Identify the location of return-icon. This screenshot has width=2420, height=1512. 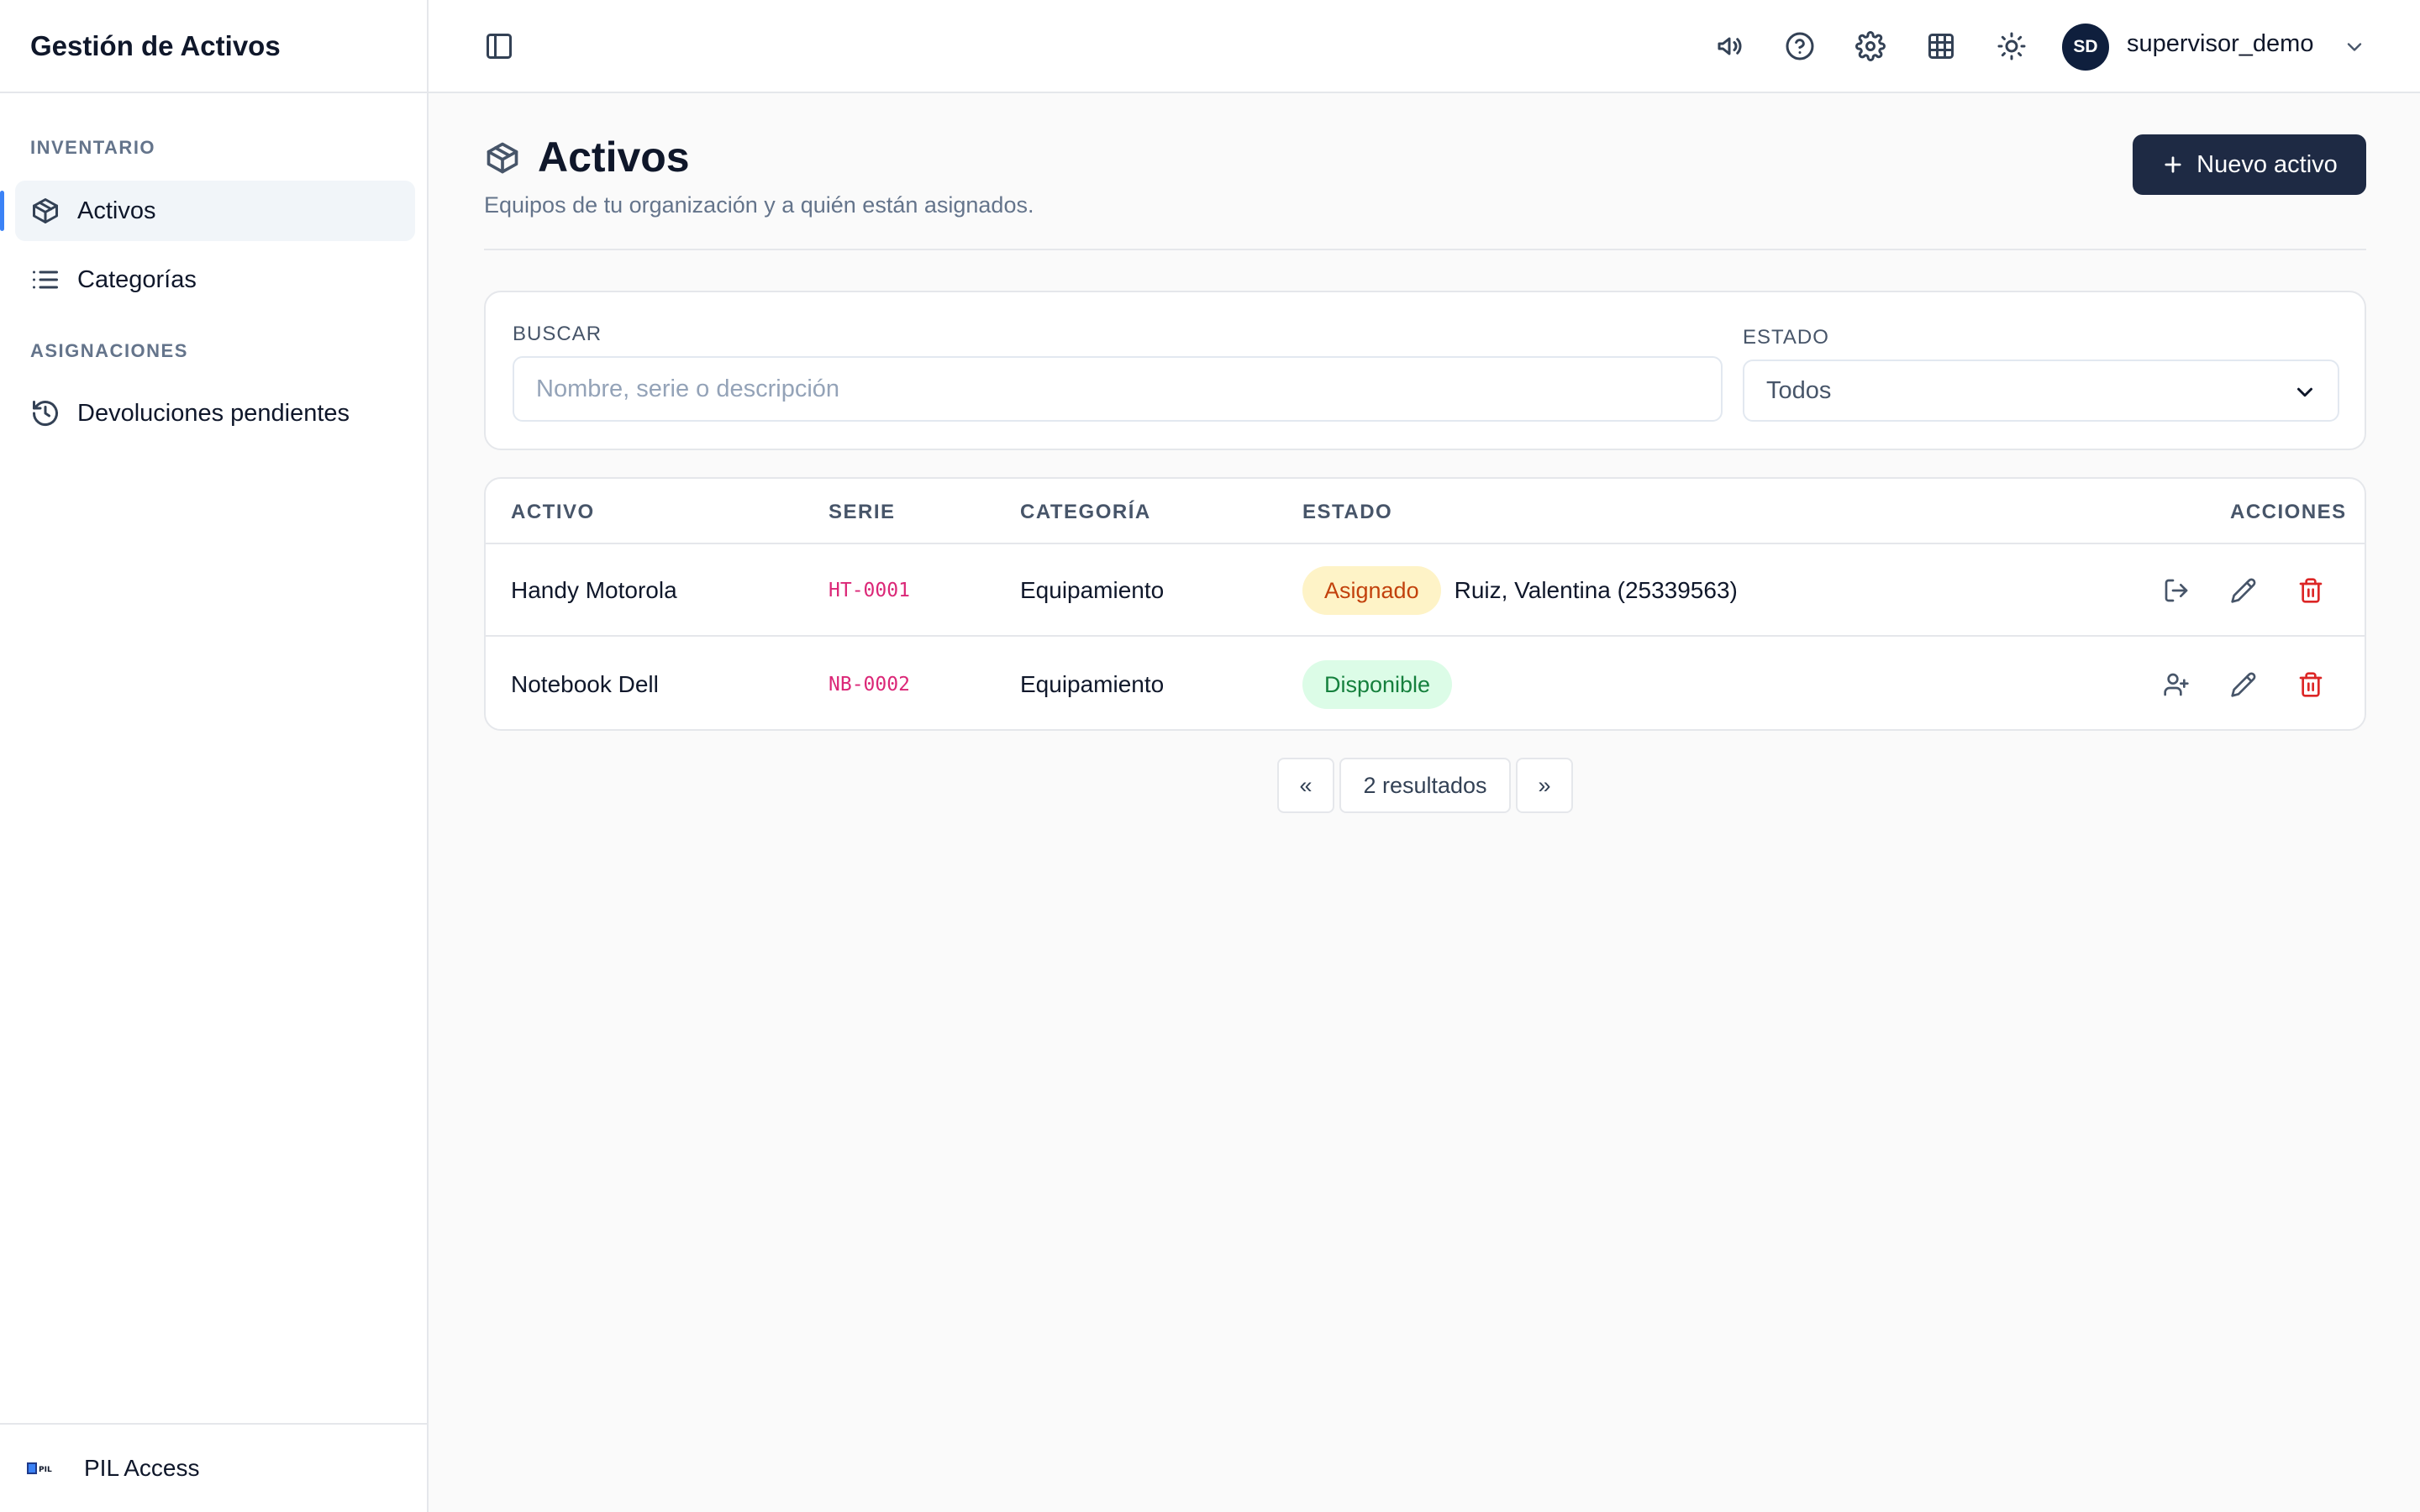
(2176, 590).